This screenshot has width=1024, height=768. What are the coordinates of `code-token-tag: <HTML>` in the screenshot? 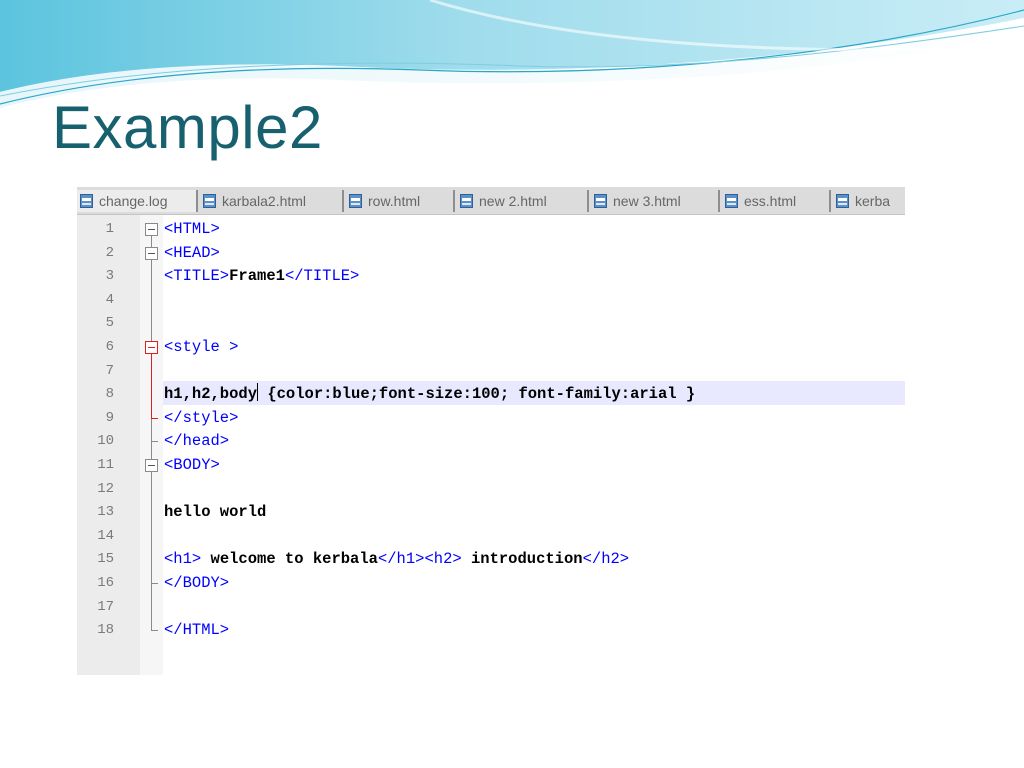 It's located at (192, 229).